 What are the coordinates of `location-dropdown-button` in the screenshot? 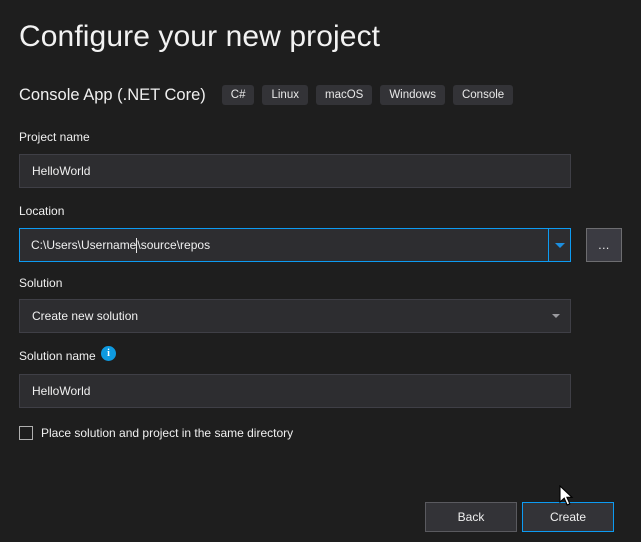 It's located at (559, 245).